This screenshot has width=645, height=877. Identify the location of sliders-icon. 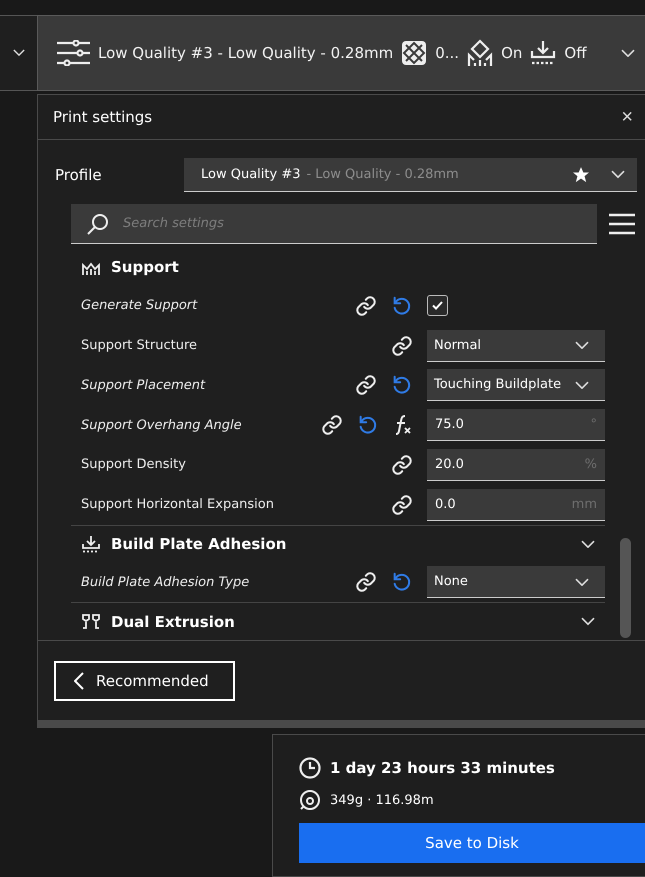
(73, 53).